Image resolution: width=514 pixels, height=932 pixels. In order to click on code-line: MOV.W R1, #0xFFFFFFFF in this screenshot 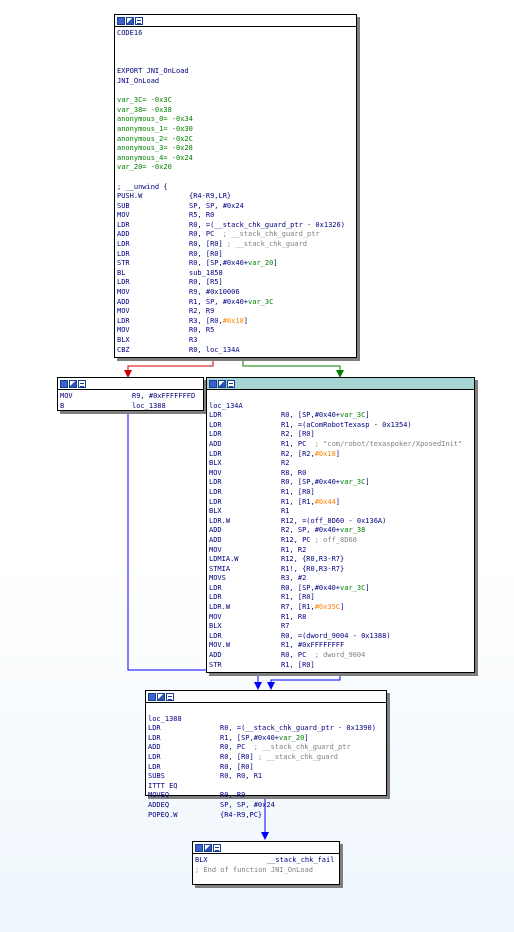, I will do `click(340, 646)`.